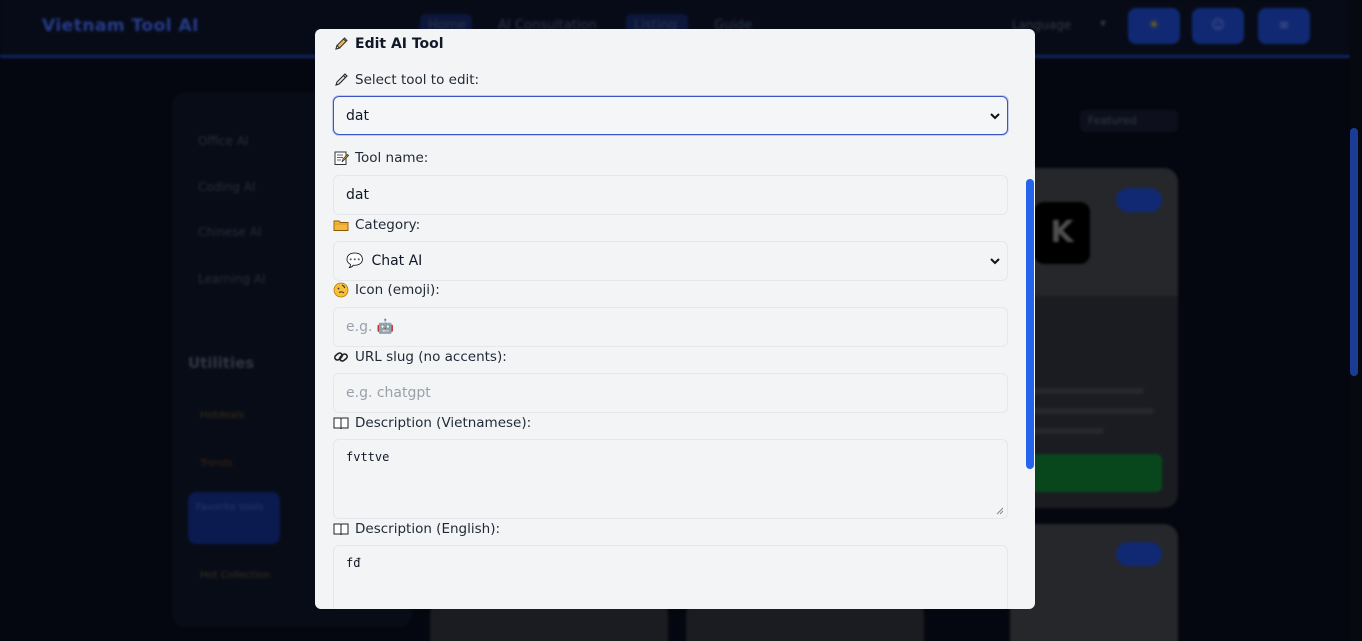 The height and width of the screenshot is (641, 1362). Describe the element at coordinates (670, 393) in the screenshot. I see `url-slug-input: e.g. chatgpt` at that location.